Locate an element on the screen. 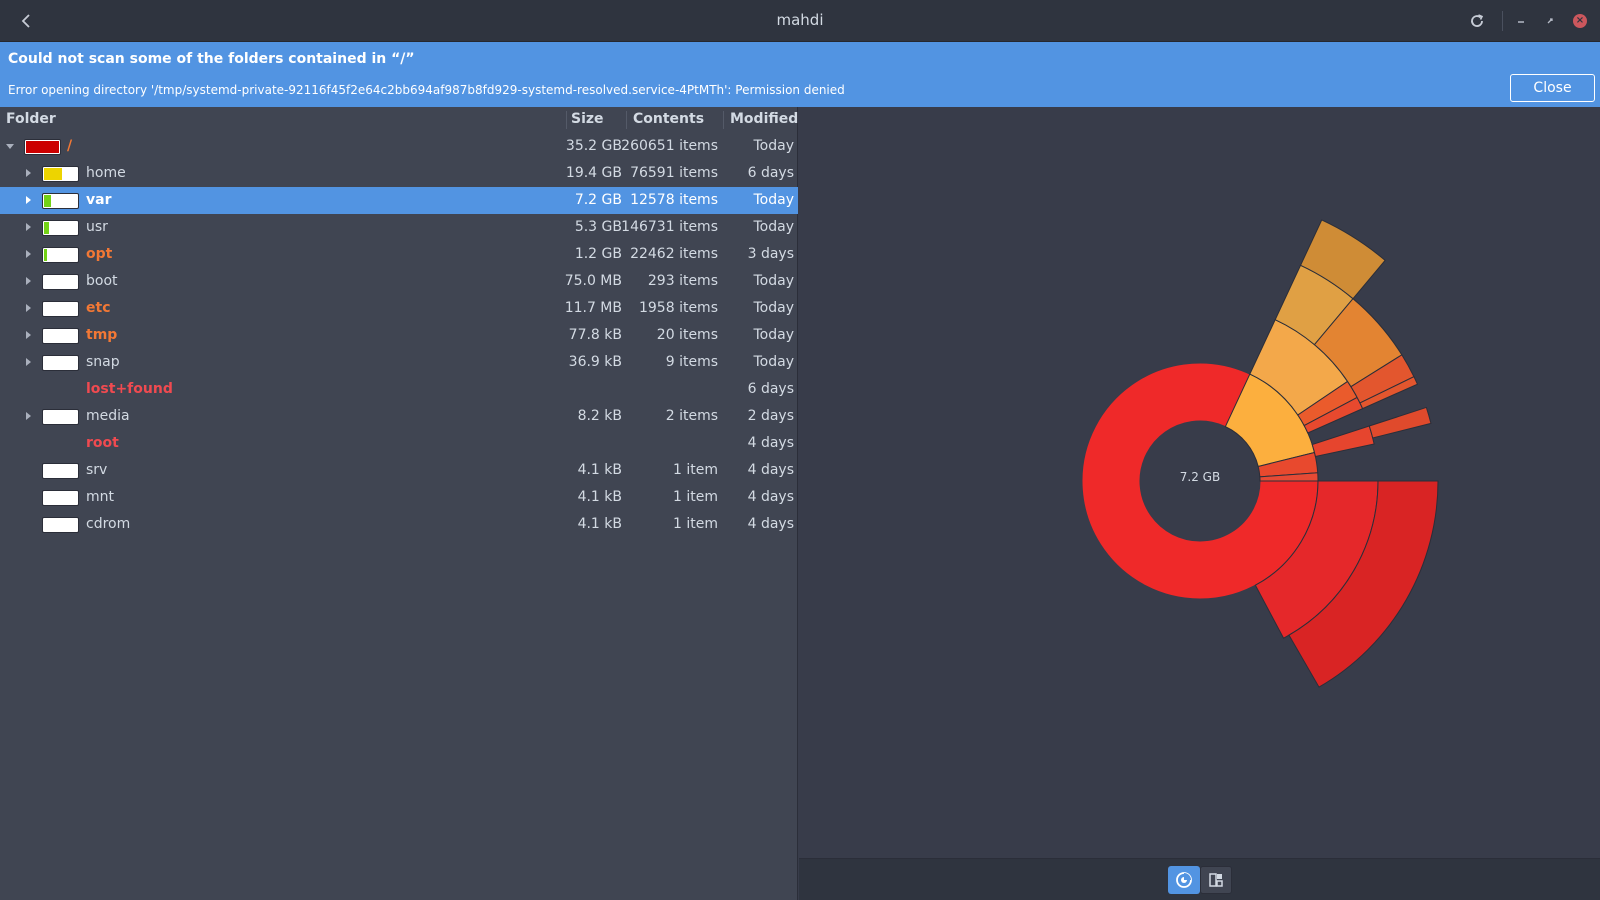 This screenshot has height=900, width=1600. folder-size: 11.7 MB is located at coordinates (593, 308).